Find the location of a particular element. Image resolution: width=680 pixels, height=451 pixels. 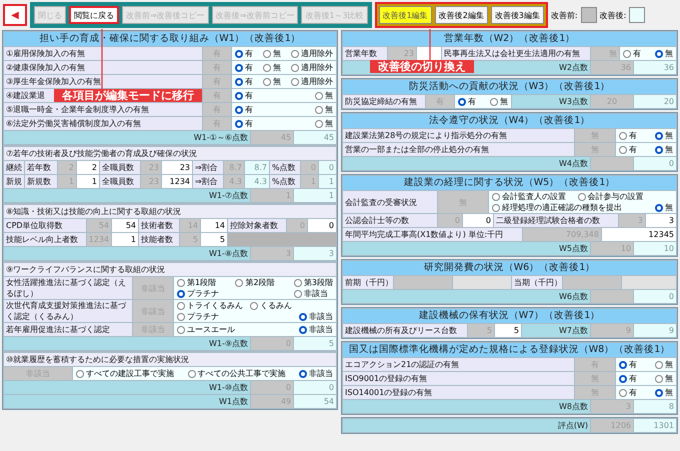

row-label: ②健康保険加入の有無 is located at coordinates (103, 67).